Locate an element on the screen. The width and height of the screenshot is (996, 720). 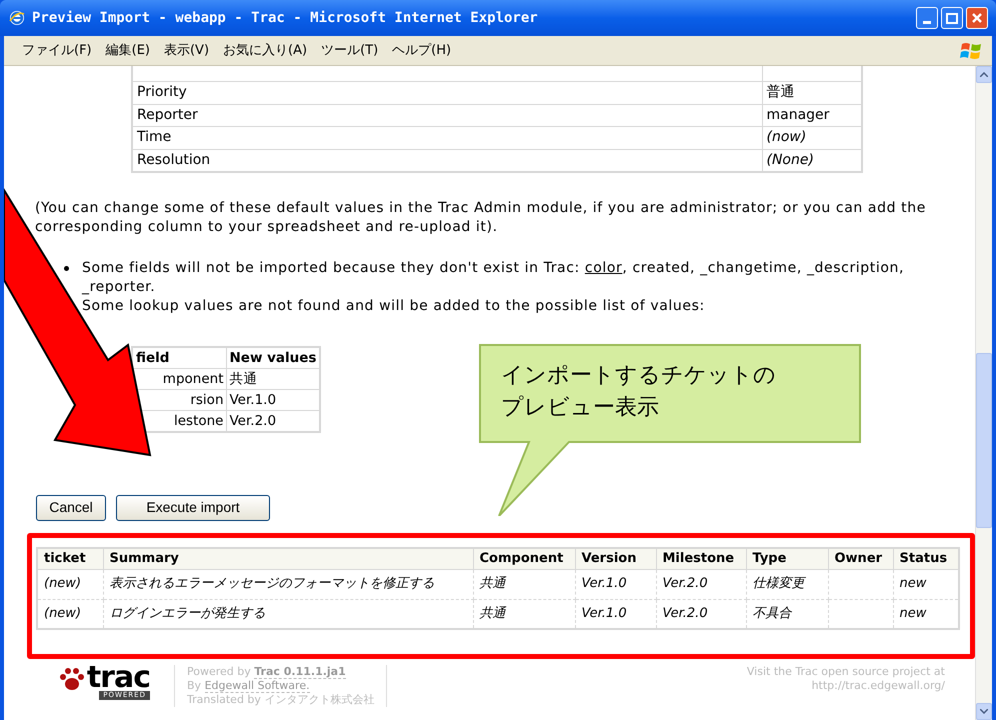
field-link: color is located at coordinates (603, 268).